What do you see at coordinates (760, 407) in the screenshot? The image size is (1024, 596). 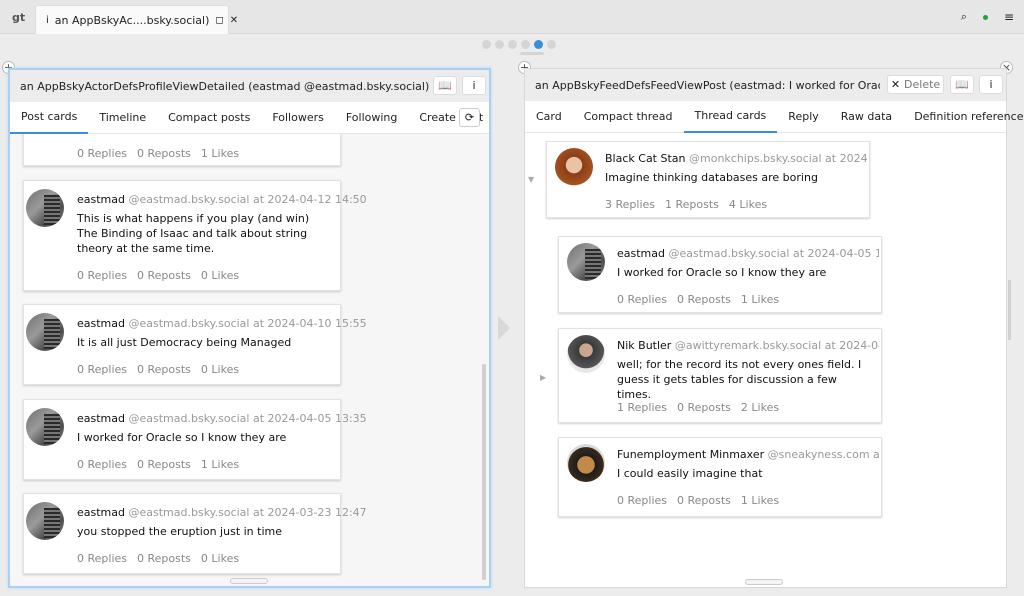 I see `likes-count: 2 Likes` at bounding box center [760, 407].